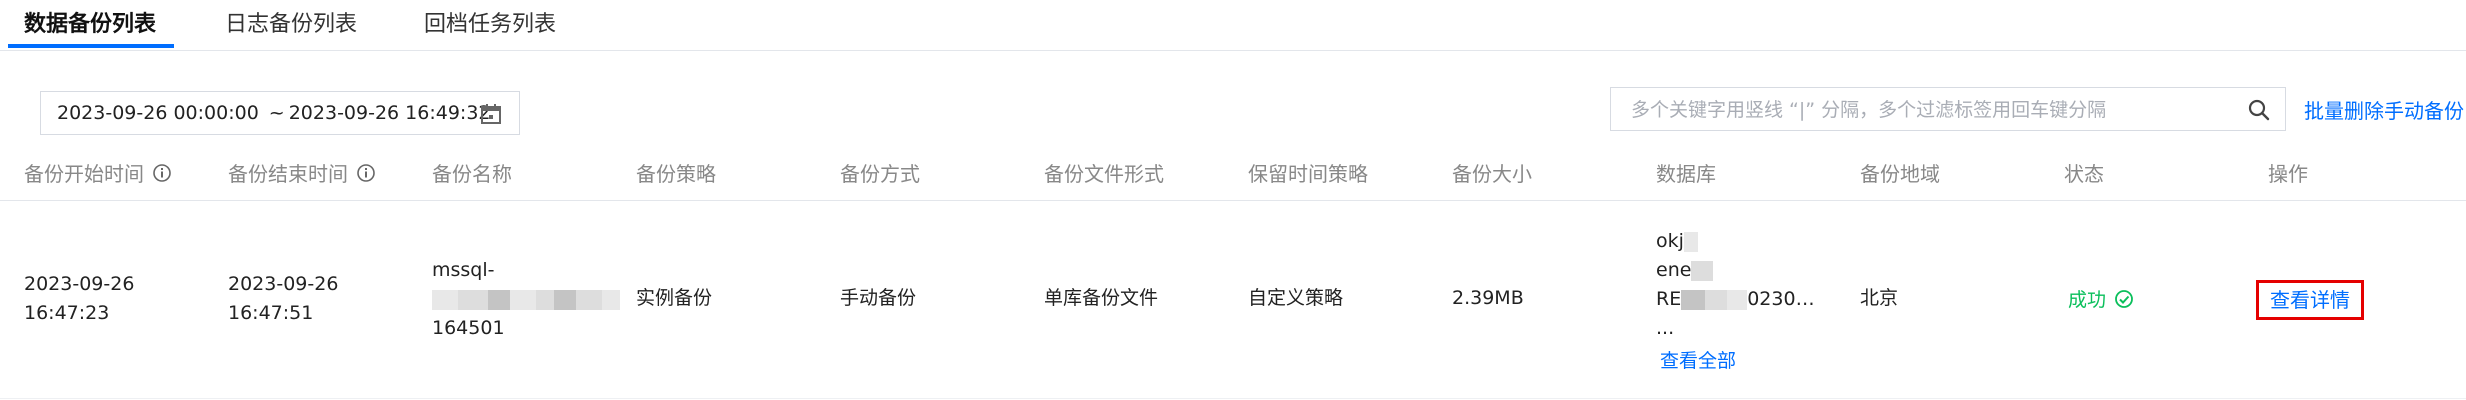  I want to click on backup-name-suffix: 164501, so click(468, 328).